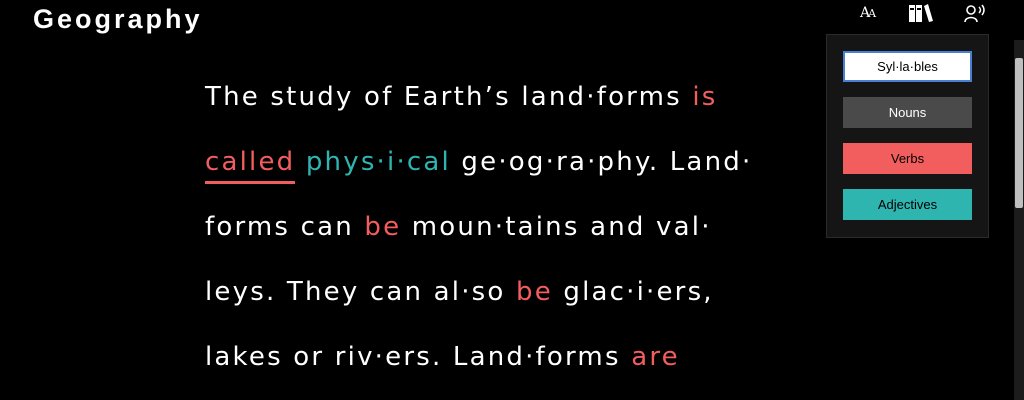 This screenshot has height=400, width=1024. What do you see at coordinates (907, 136) in the screenshot?
I see `grammar-tools-panel: Syl·la·bles Nouns Verbs Adjectives` at bounding box center [907, 136].